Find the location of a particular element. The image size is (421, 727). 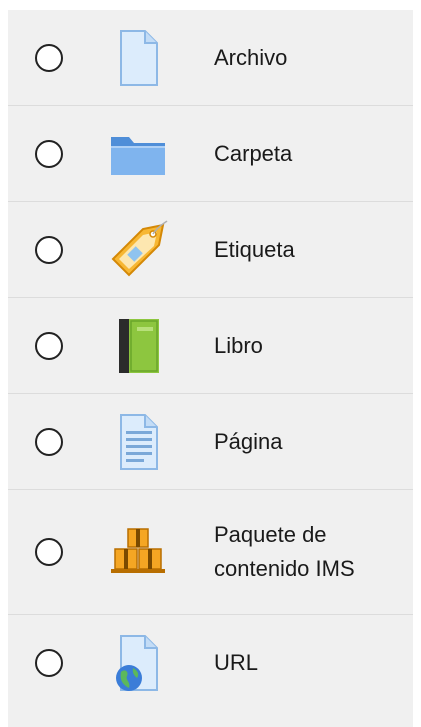

activity-option-url: URL is located at coordinates (210, 663).